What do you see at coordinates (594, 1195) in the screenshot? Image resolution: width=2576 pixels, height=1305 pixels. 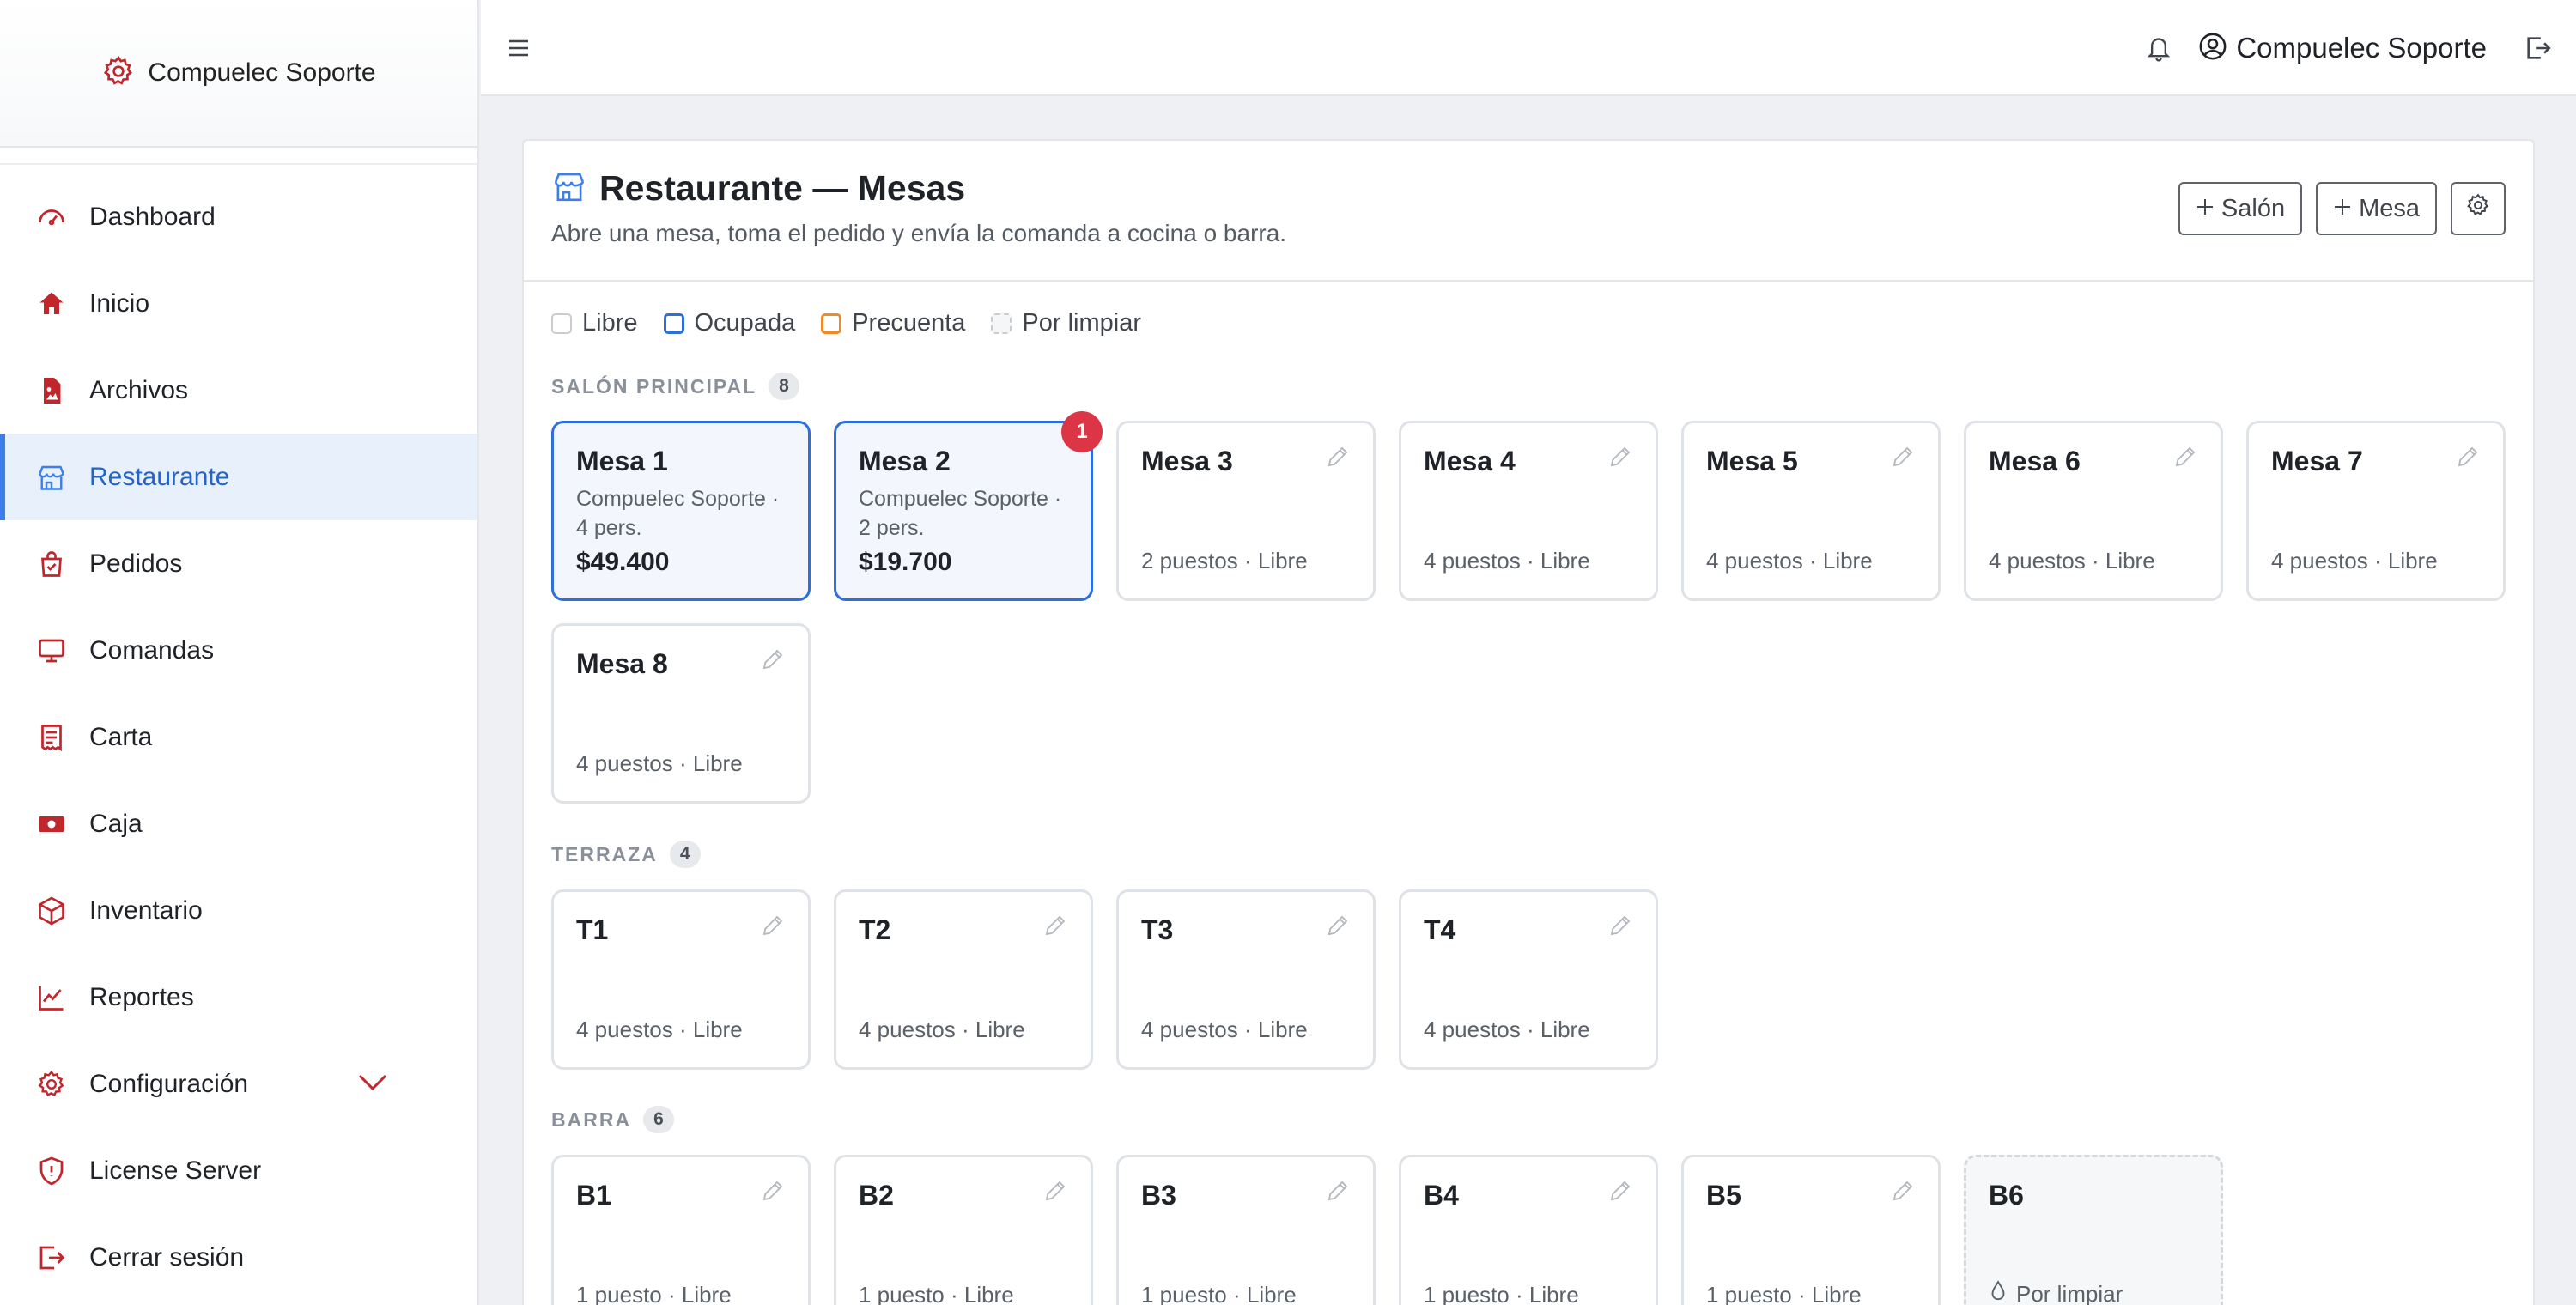 I see `table-name: B1` at bounding box center [594, 1195].